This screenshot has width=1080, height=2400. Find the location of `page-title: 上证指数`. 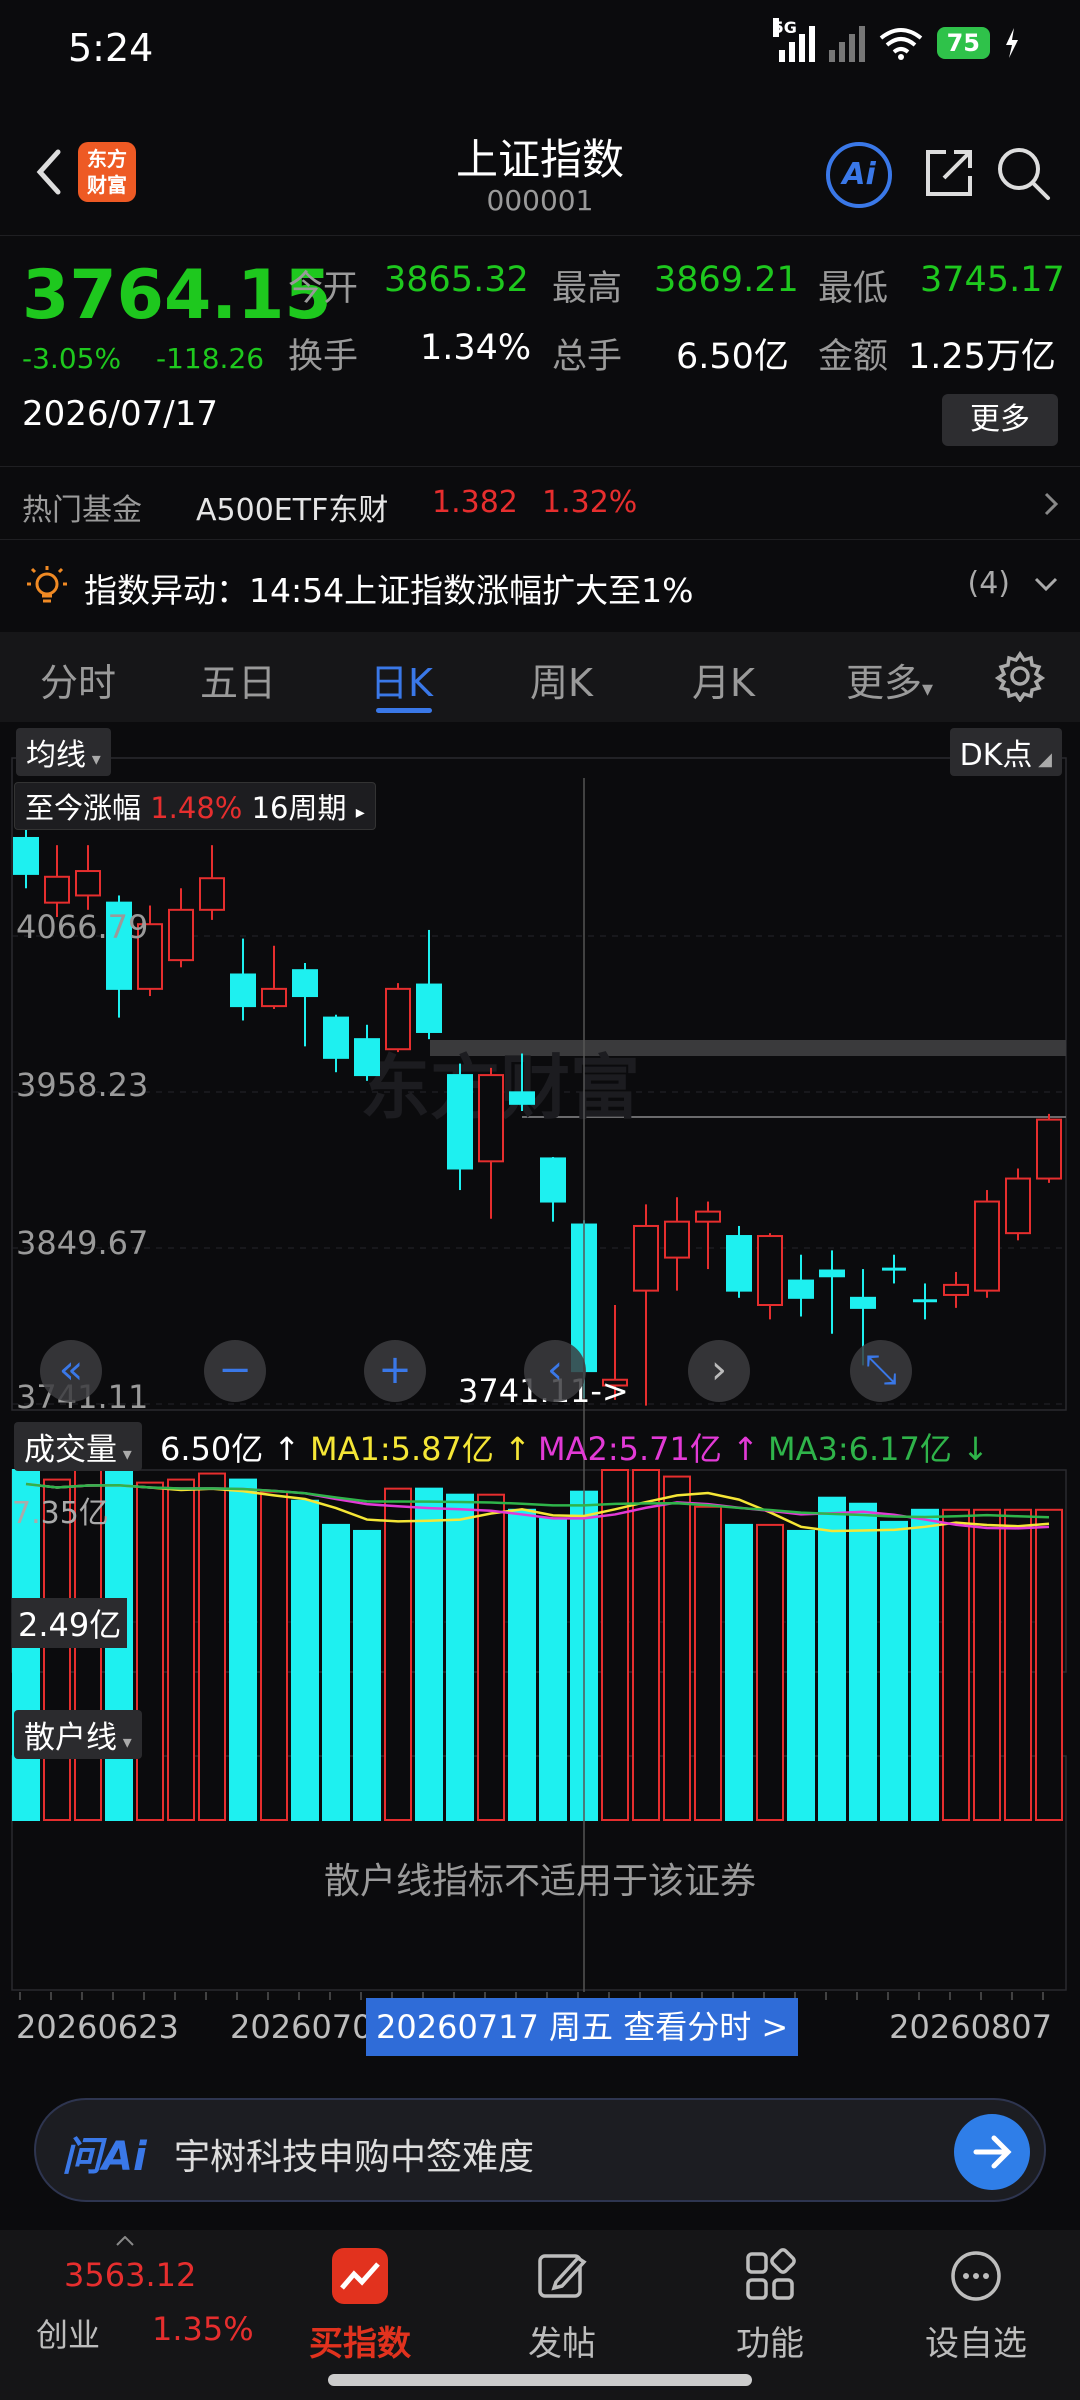

page-title: 上证指数 is located at coordinates (539, 159).